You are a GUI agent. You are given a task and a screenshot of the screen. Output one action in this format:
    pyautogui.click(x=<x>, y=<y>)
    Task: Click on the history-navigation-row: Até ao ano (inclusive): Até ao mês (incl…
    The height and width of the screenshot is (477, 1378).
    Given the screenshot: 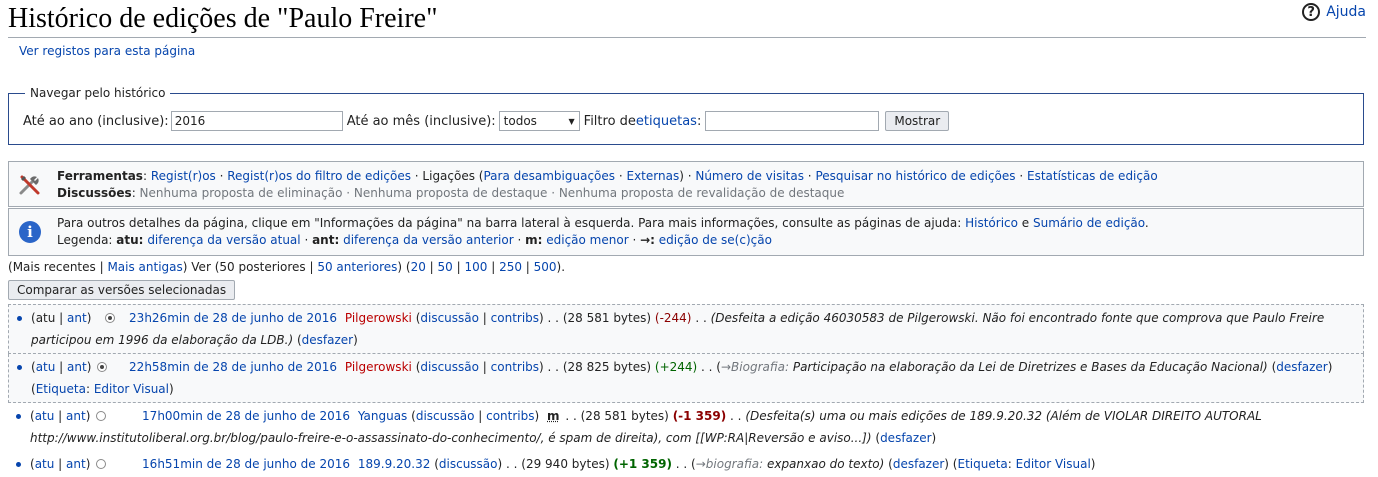 What is the action you would take?
    pyautogui.click(x=486, y=121)
    